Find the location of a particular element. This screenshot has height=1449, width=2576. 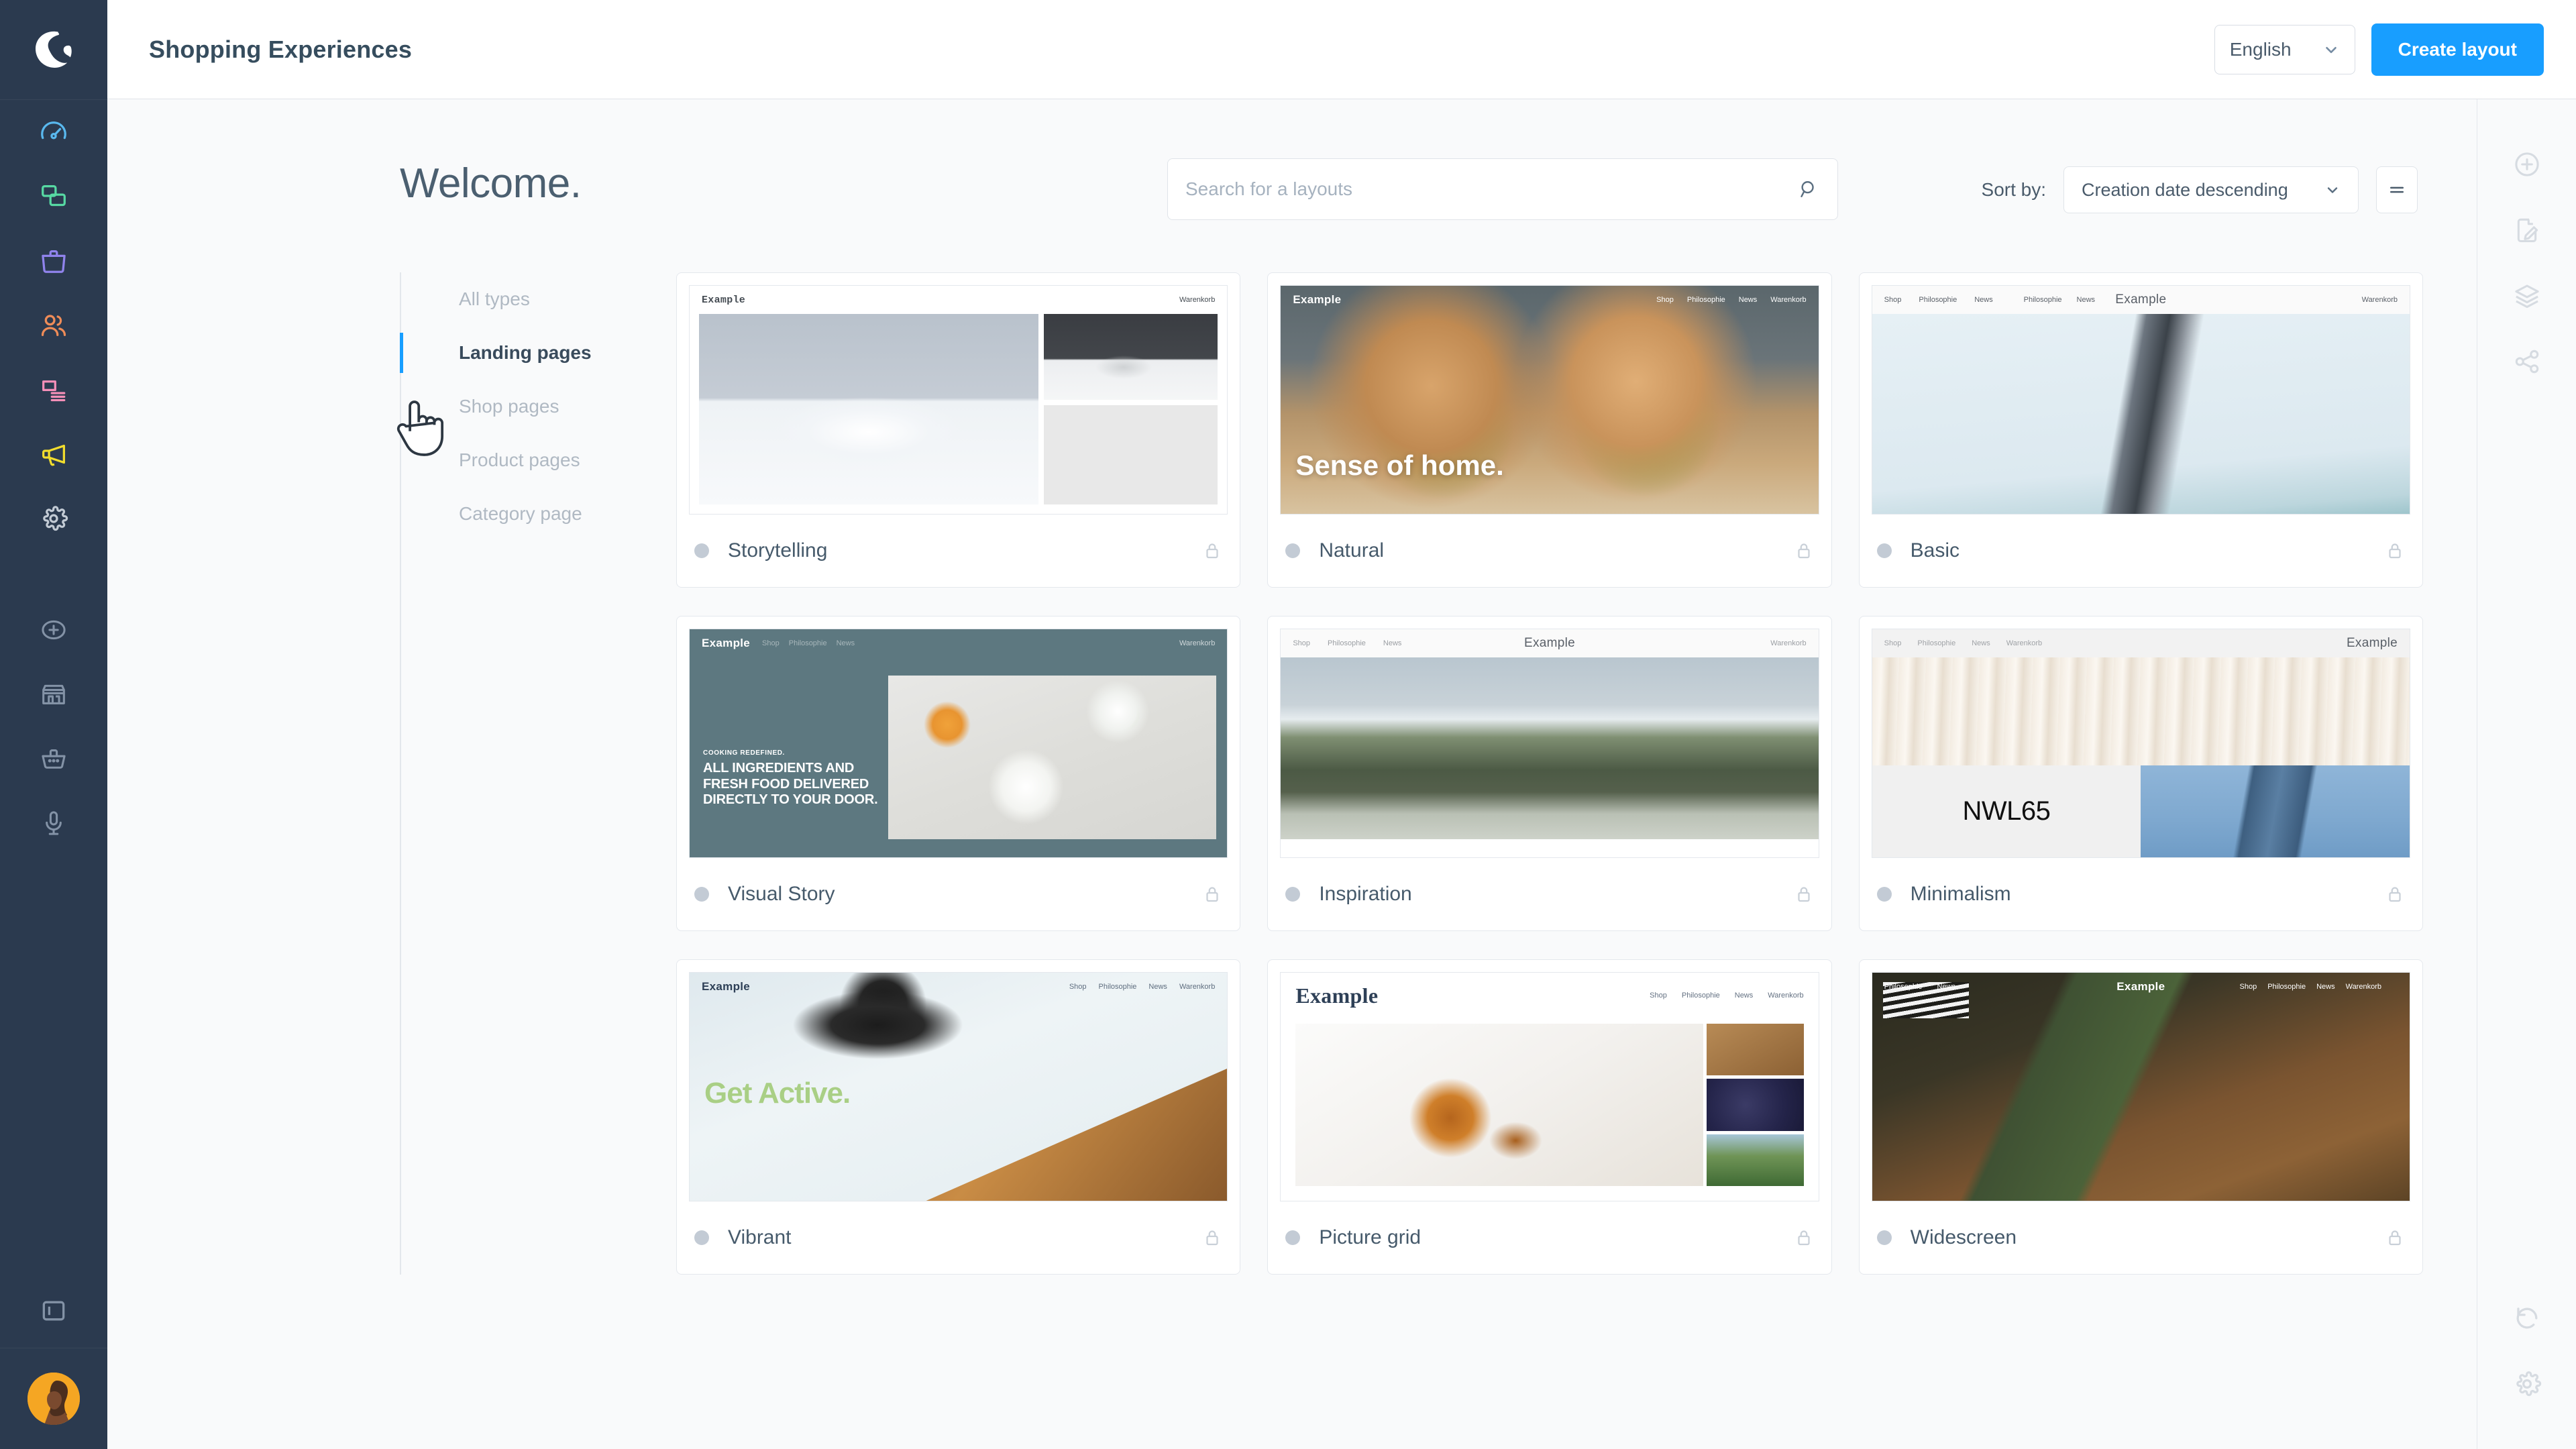

view-toggle-button is located at coordinates (2397, 189).